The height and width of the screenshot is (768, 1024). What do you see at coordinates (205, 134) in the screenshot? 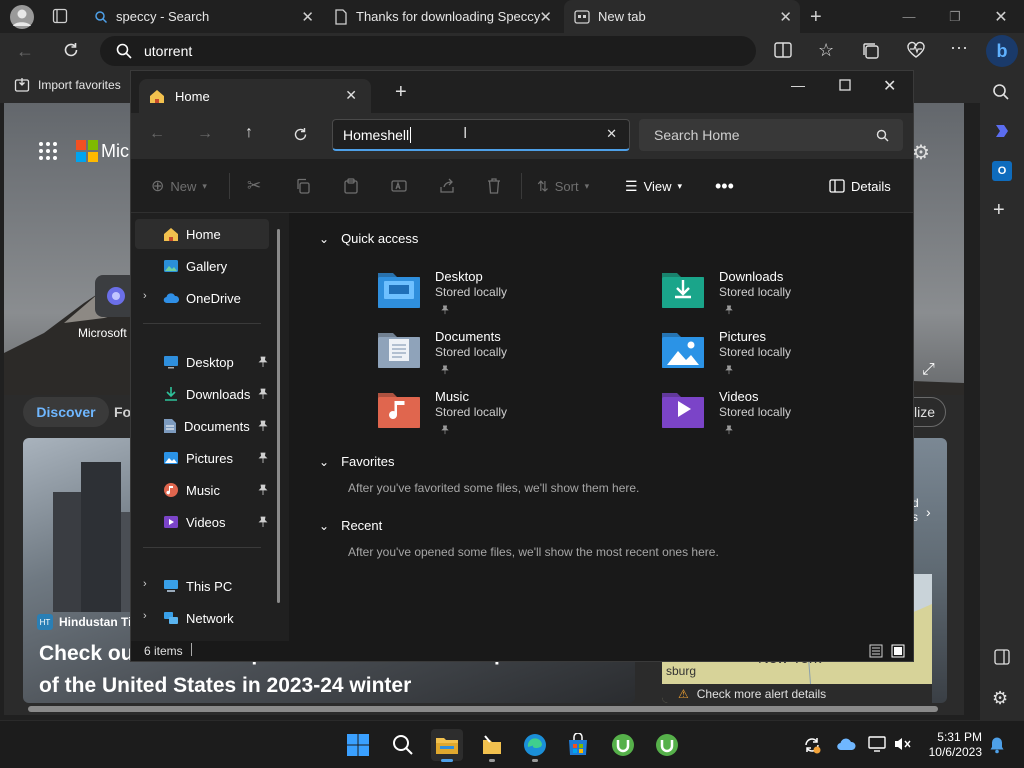
I see `forward-arrow-icon: →` at bounding box center [205, 134].